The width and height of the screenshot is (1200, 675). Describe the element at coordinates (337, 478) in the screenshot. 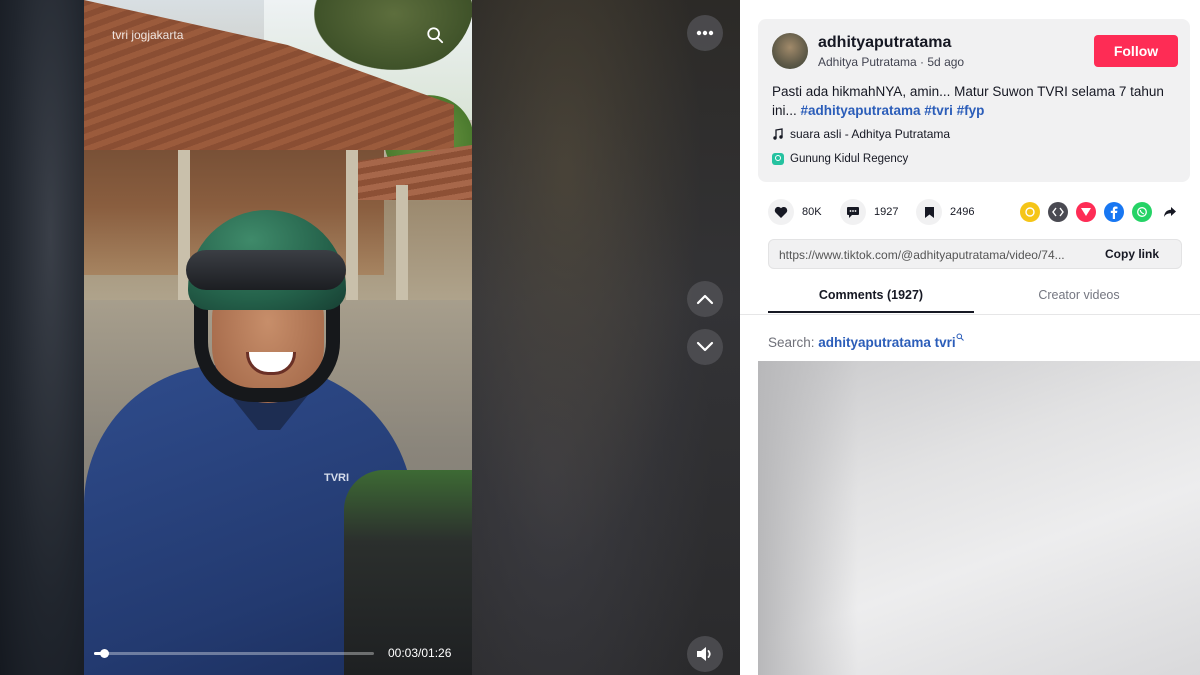

I see `shirt-logo: TVRI` at that location.